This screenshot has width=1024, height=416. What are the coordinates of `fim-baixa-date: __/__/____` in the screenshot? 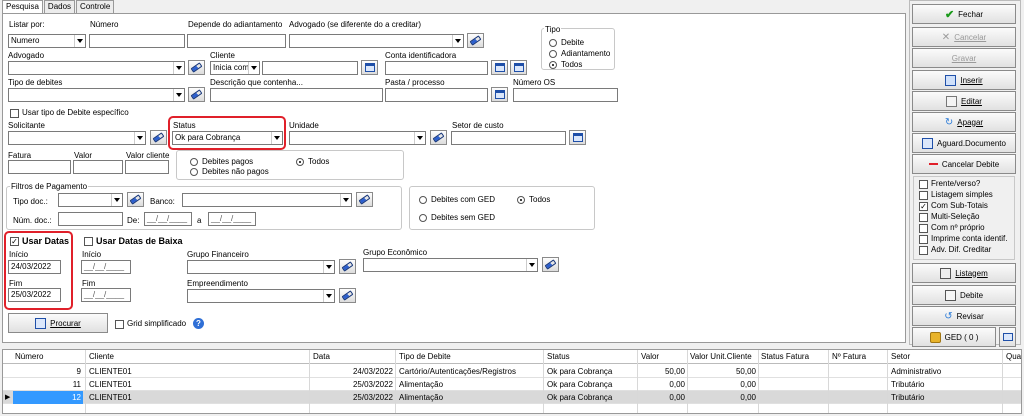 It's located at (106, 295).